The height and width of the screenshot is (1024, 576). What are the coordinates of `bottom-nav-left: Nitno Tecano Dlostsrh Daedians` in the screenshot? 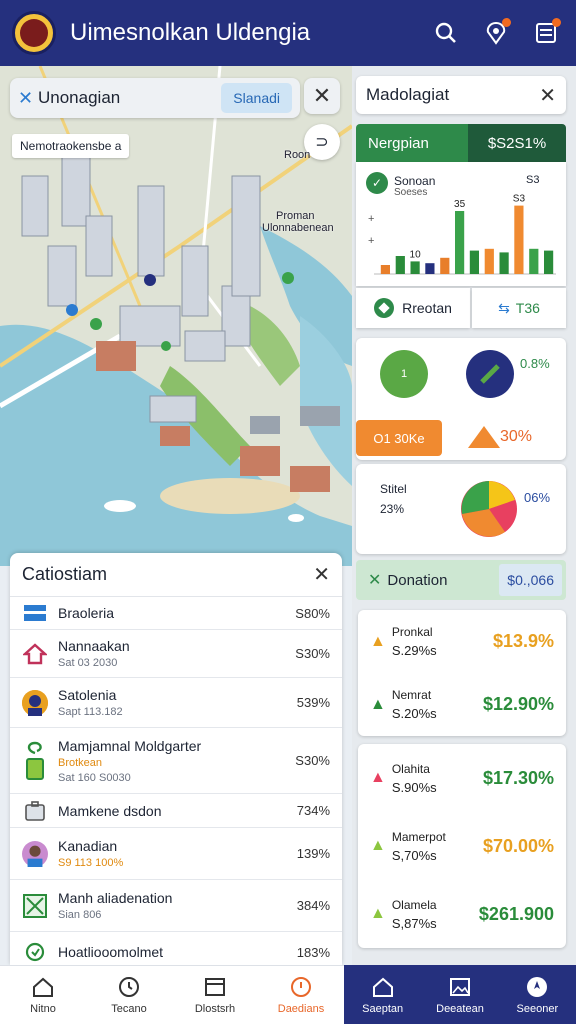 It's located at (172, 994).